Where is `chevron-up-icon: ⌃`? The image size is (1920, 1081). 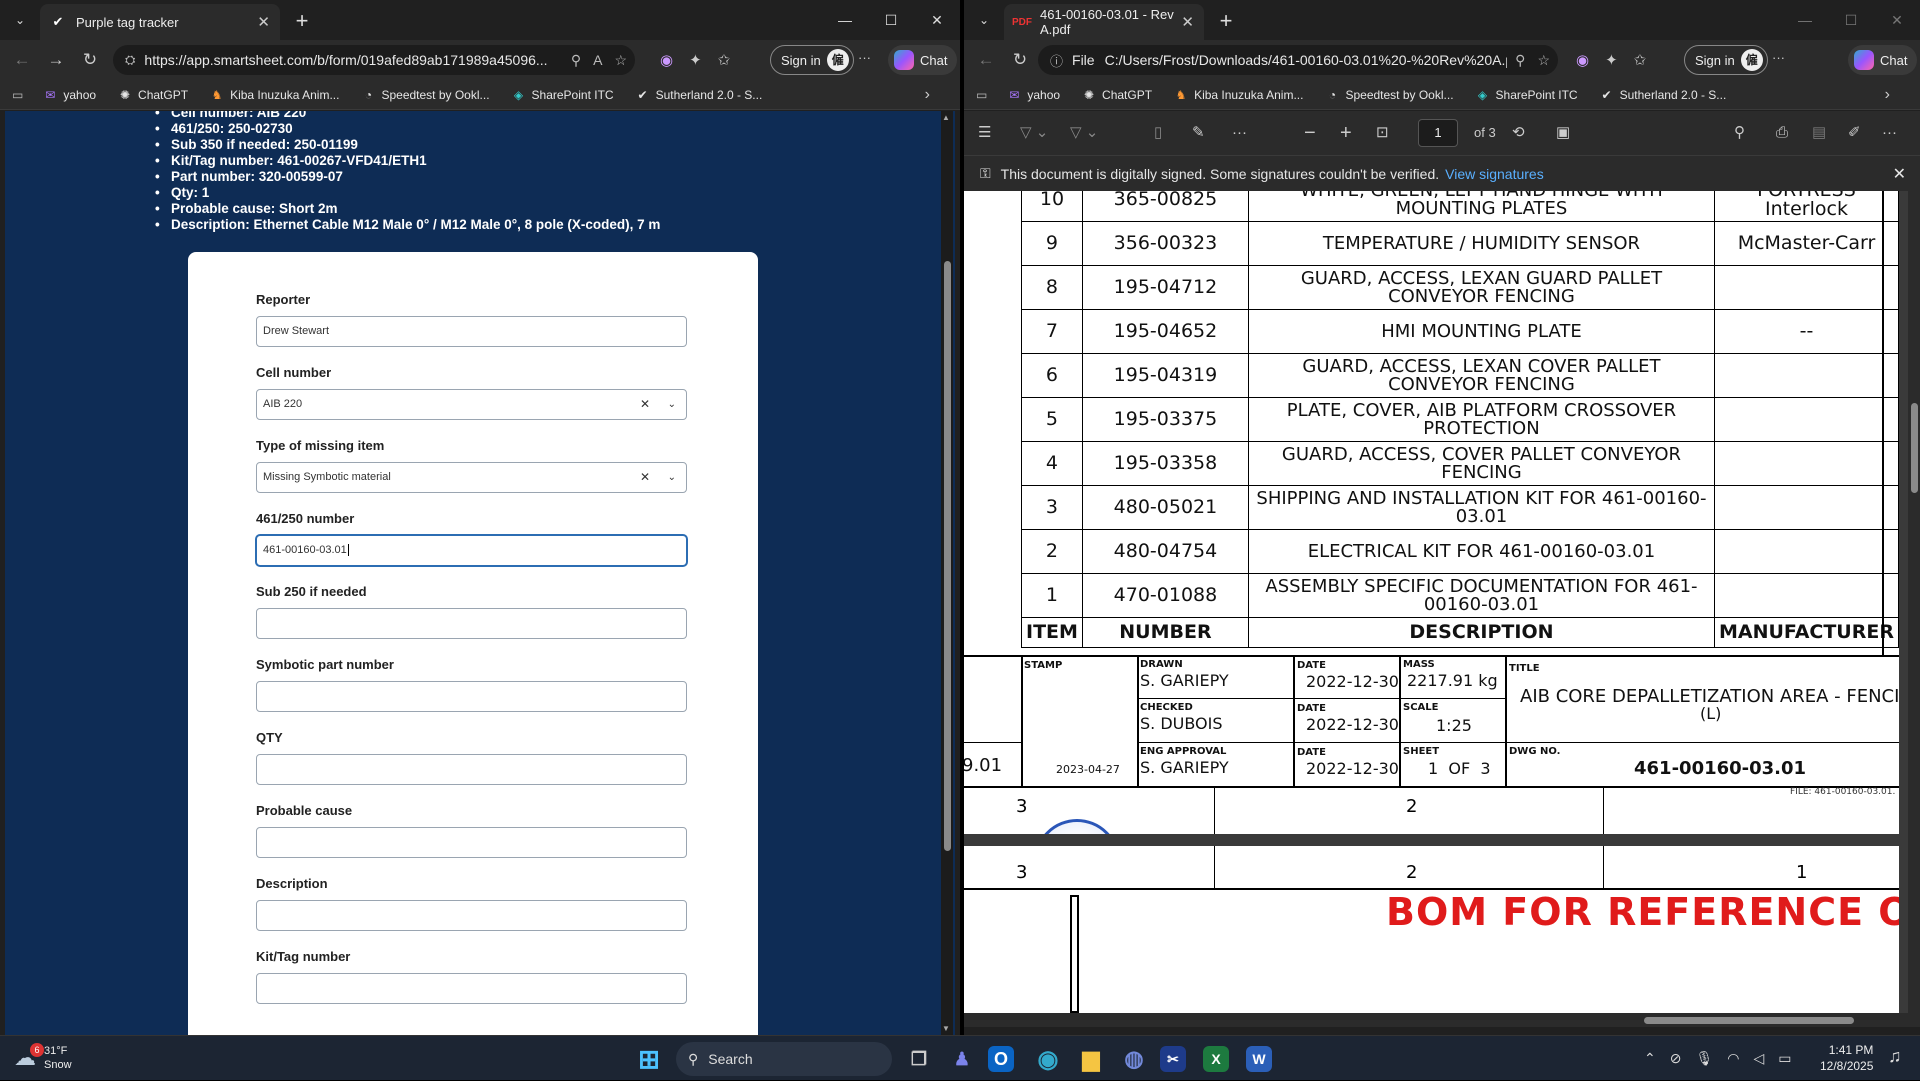 chevron-up-icon: ⌃ is located at coordinates (1650, 1058).